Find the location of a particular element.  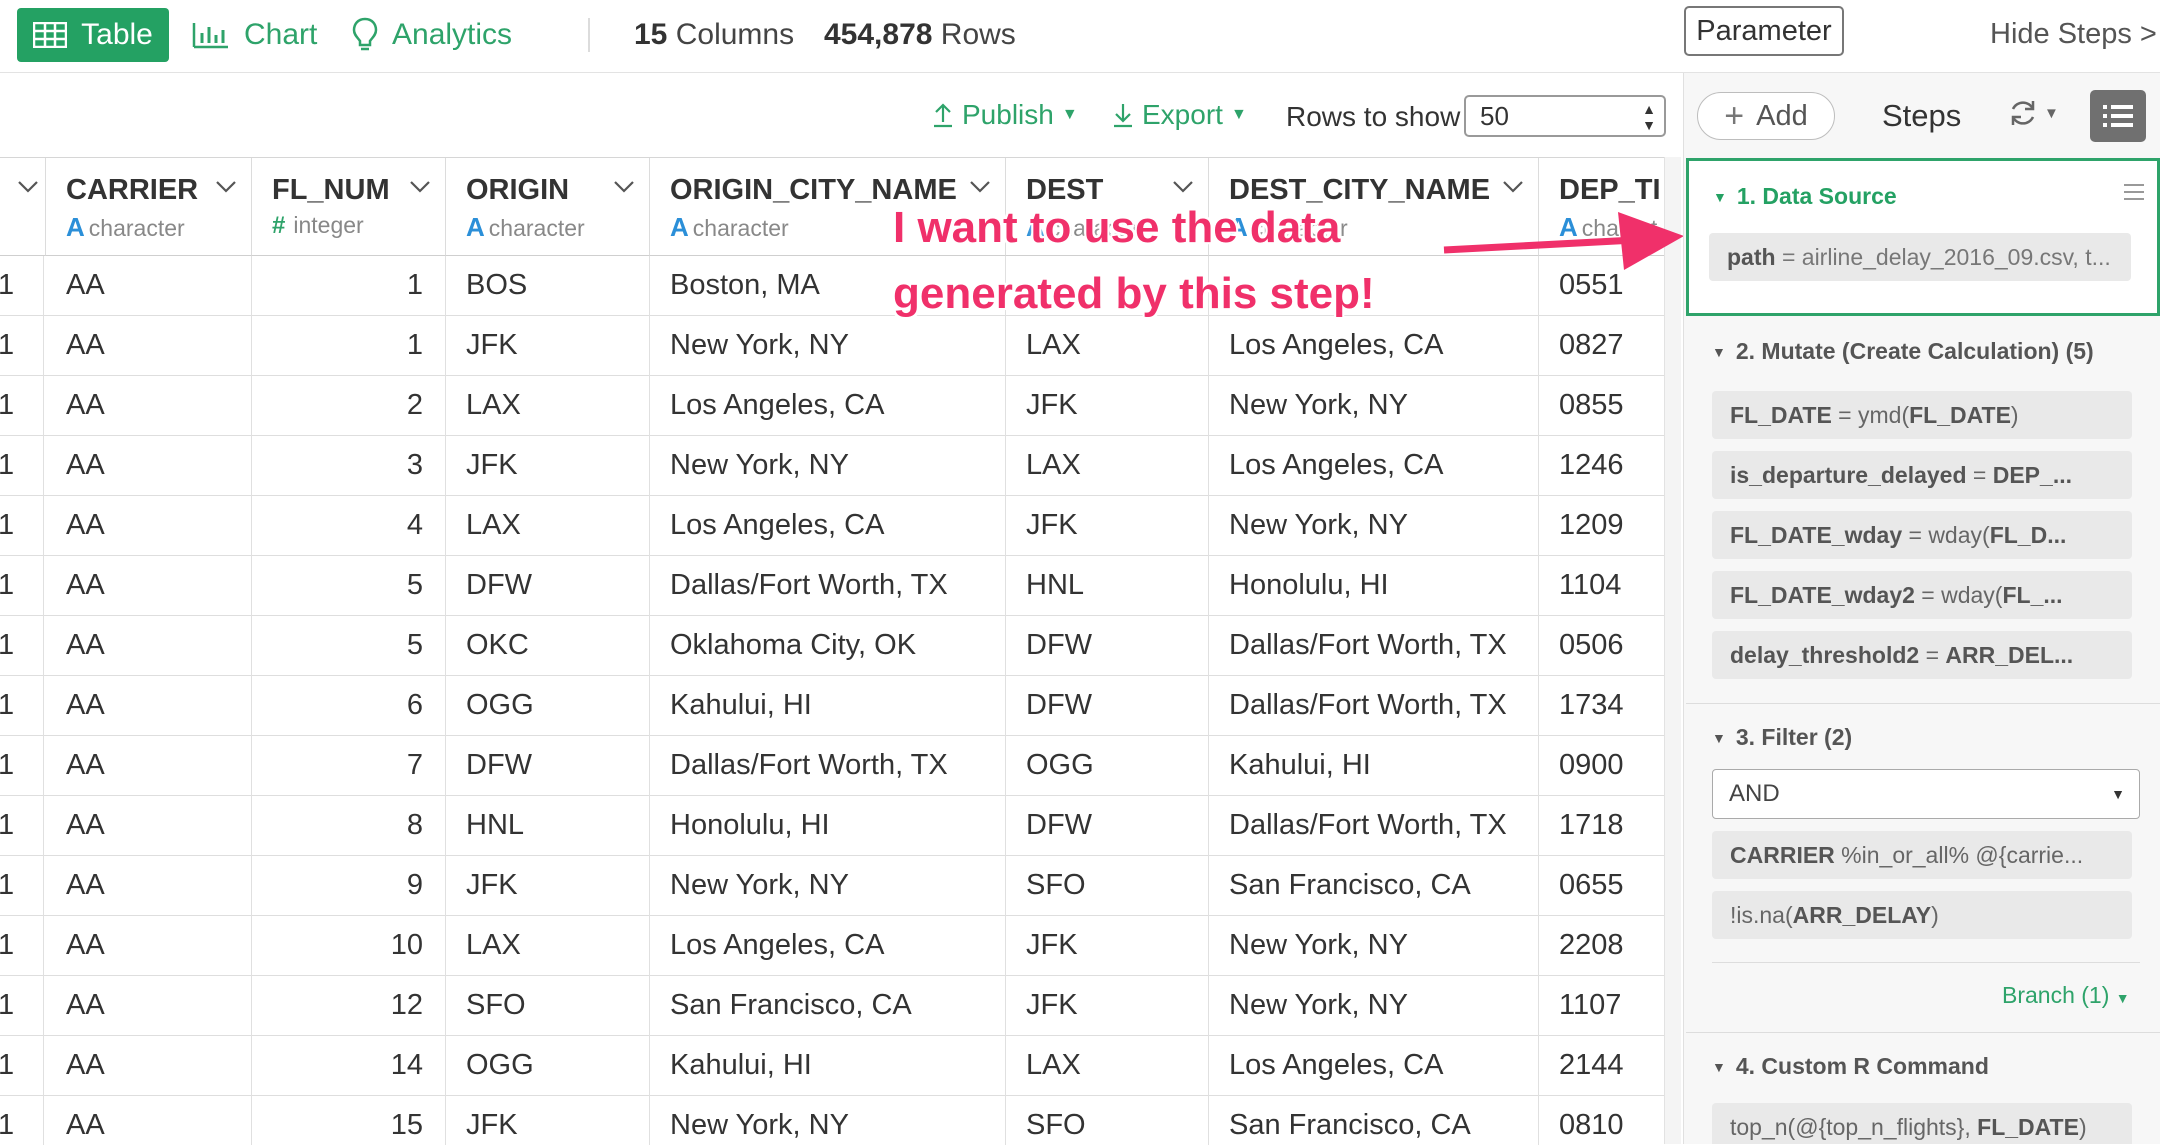

table-cell-dep-time: 0900 is located at coordinates (1601, 766).